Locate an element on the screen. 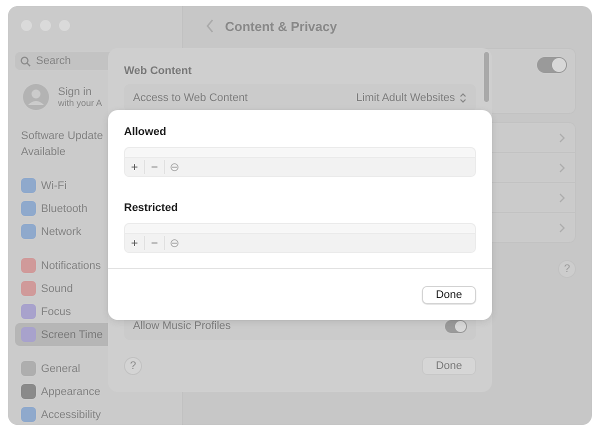 This screenshot has width=600, height=433. section-title: Allowed is located at coordinates (146, 132).